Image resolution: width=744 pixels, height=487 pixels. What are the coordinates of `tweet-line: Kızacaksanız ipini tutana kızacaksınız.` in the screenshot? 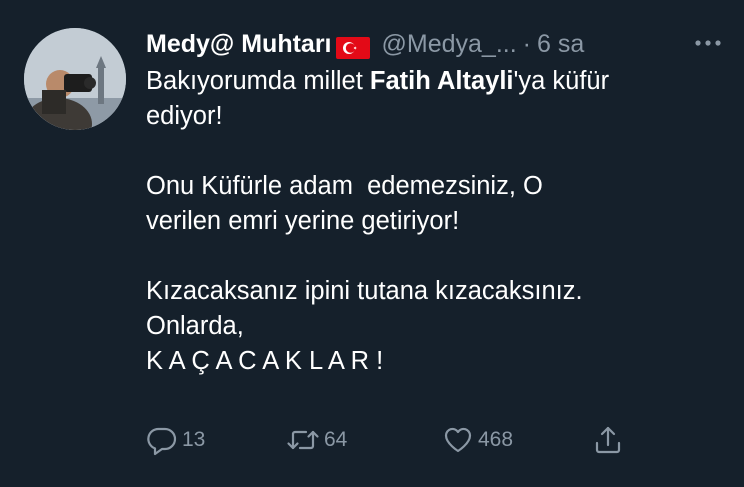 It's located at (364, 291).